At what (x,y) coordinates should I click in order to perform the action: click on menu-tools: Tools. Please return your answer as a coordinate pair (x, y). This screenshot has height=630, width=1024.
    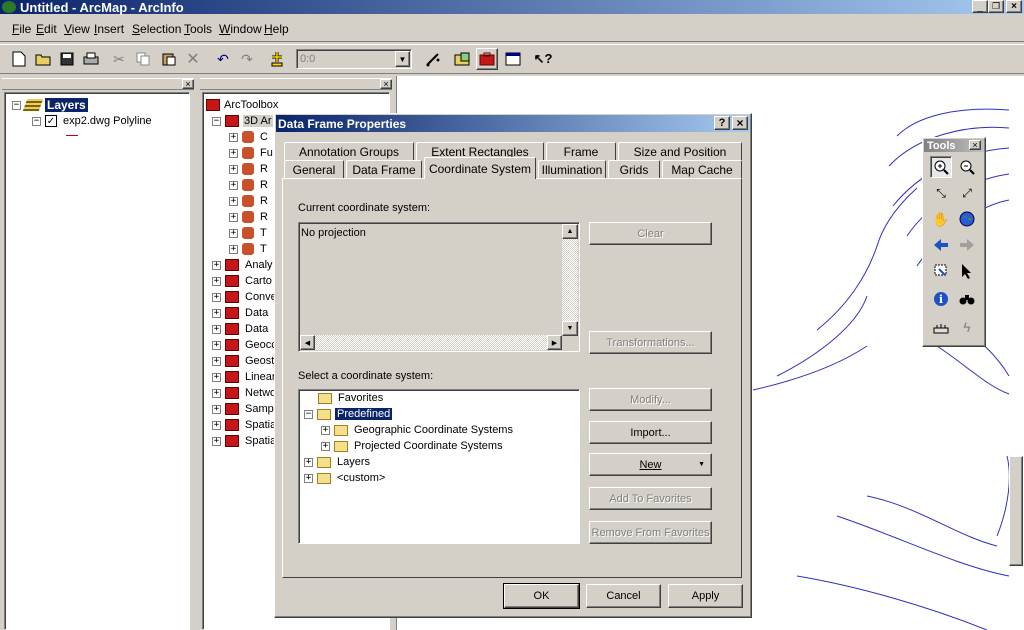
    Looking at the image, I should click on (198, 29).